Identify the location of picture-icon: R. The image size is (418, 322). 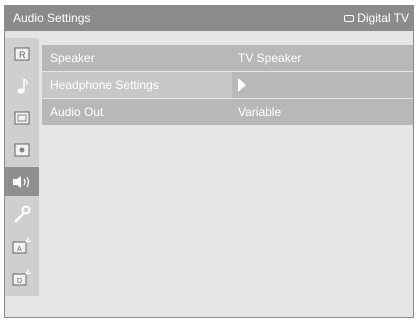
(22, 53).